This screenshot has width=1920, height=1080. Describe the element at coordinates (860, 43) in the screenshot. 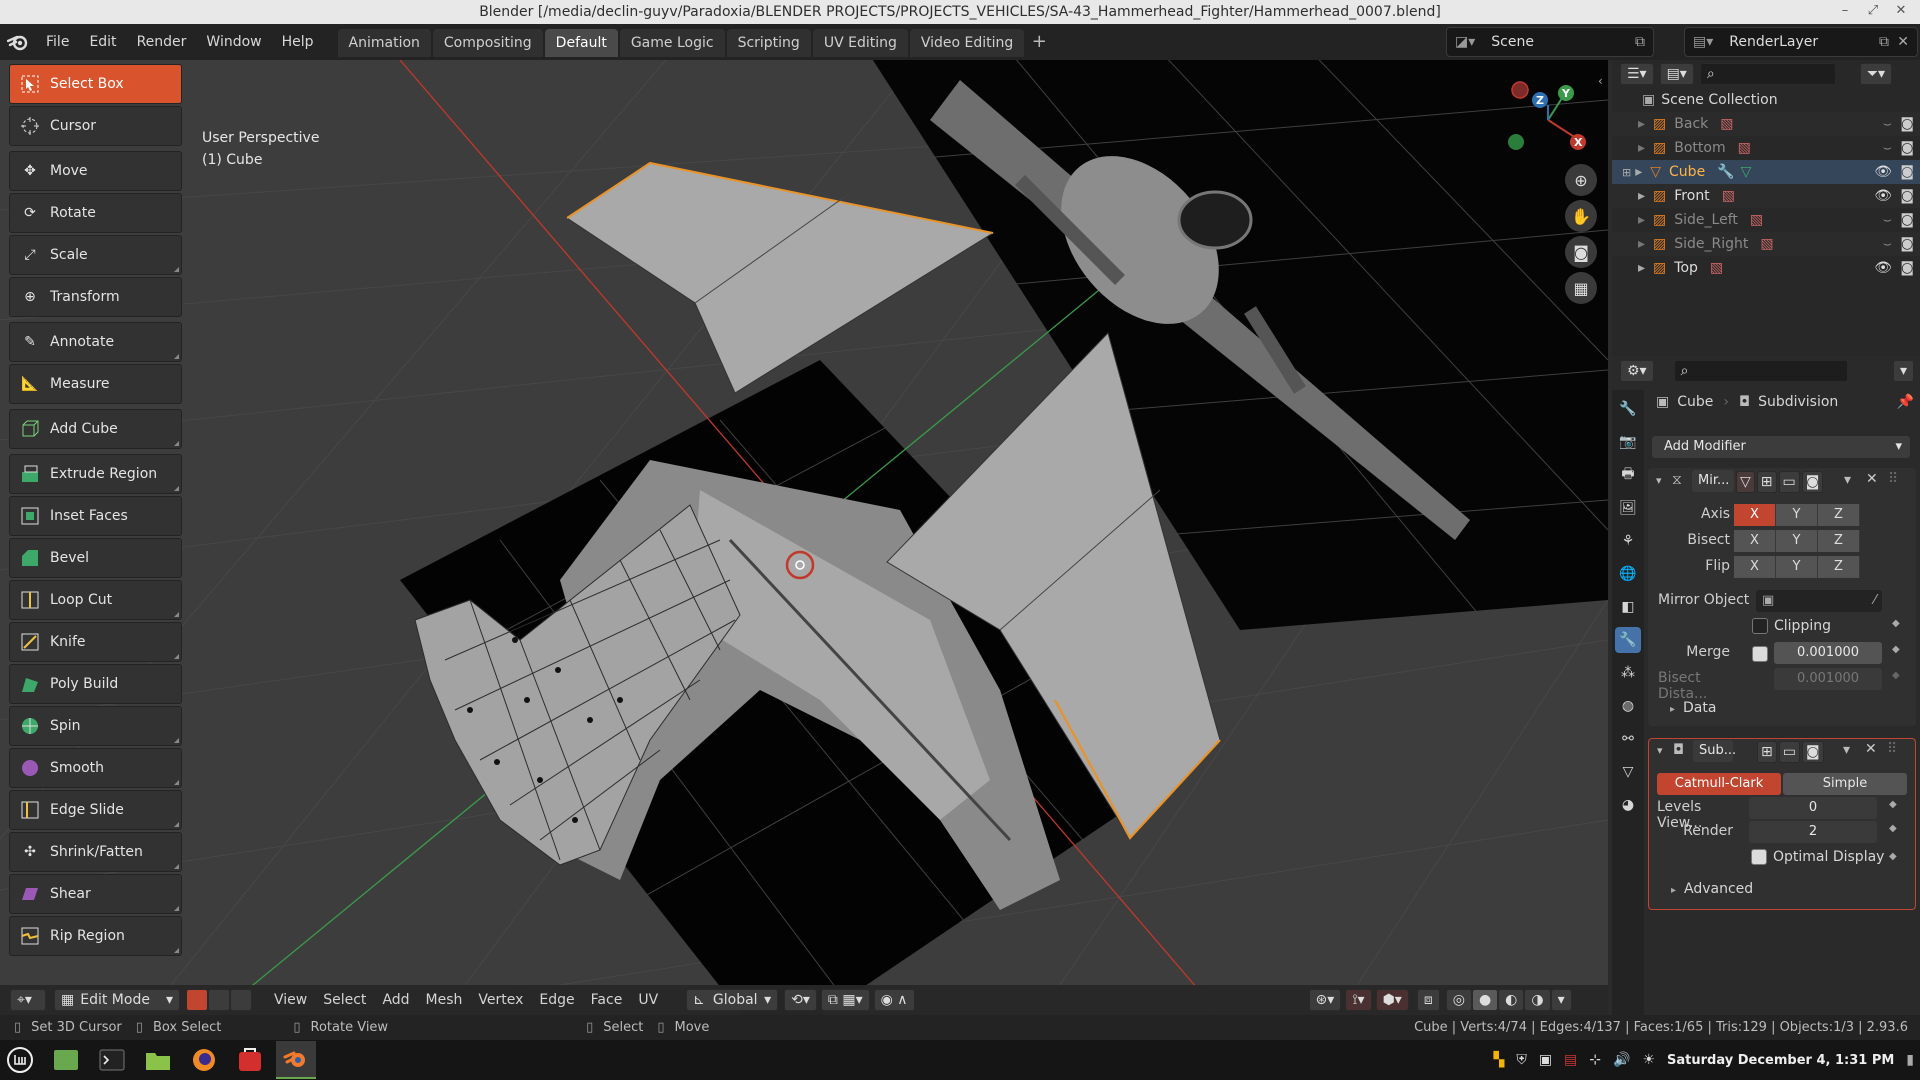

I see `tab-uv-editing: UV Editing` at that location.